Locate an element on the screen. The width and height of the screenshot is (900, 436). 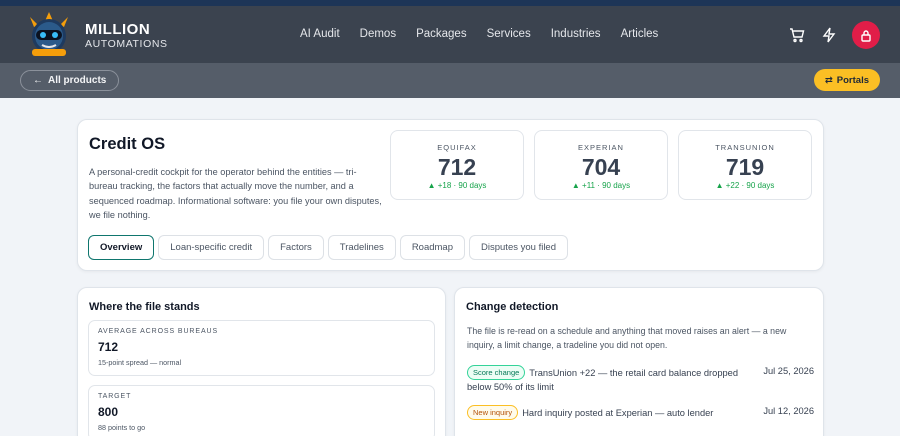
brand-name: MILLION AUTOMATIONS is located at coordinates (126, 36).